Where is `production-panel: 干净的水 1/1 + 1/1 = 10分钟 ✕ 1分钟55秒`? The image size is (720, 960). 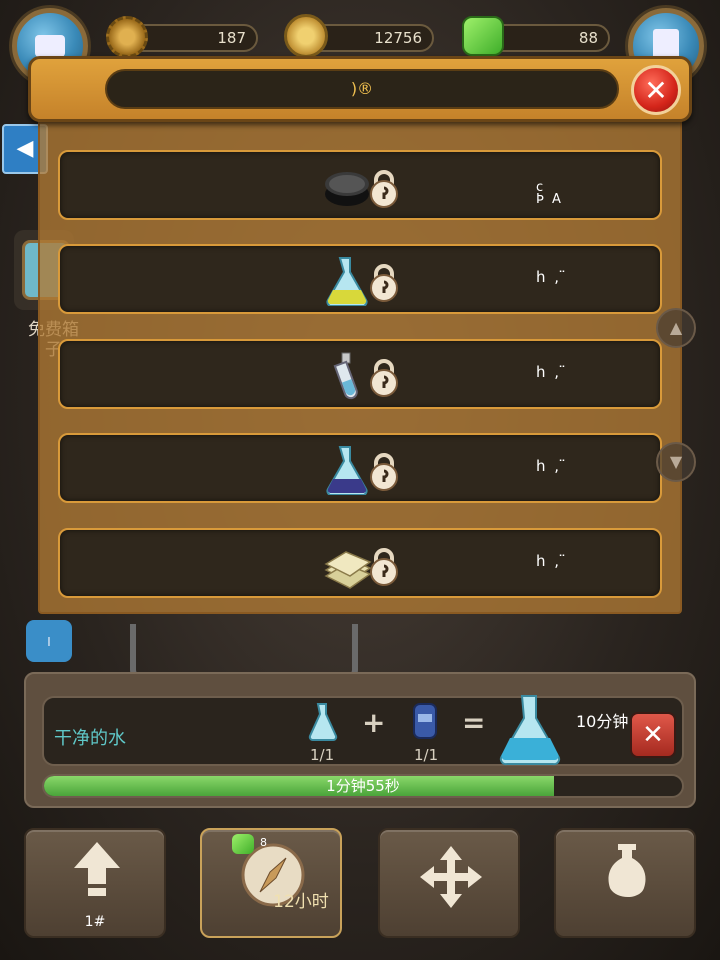
production-panel: 干净的水 1/1 + 1/1 = 10分钟 ✕ 1分钟55秒 is located at coordinates (360, 740).